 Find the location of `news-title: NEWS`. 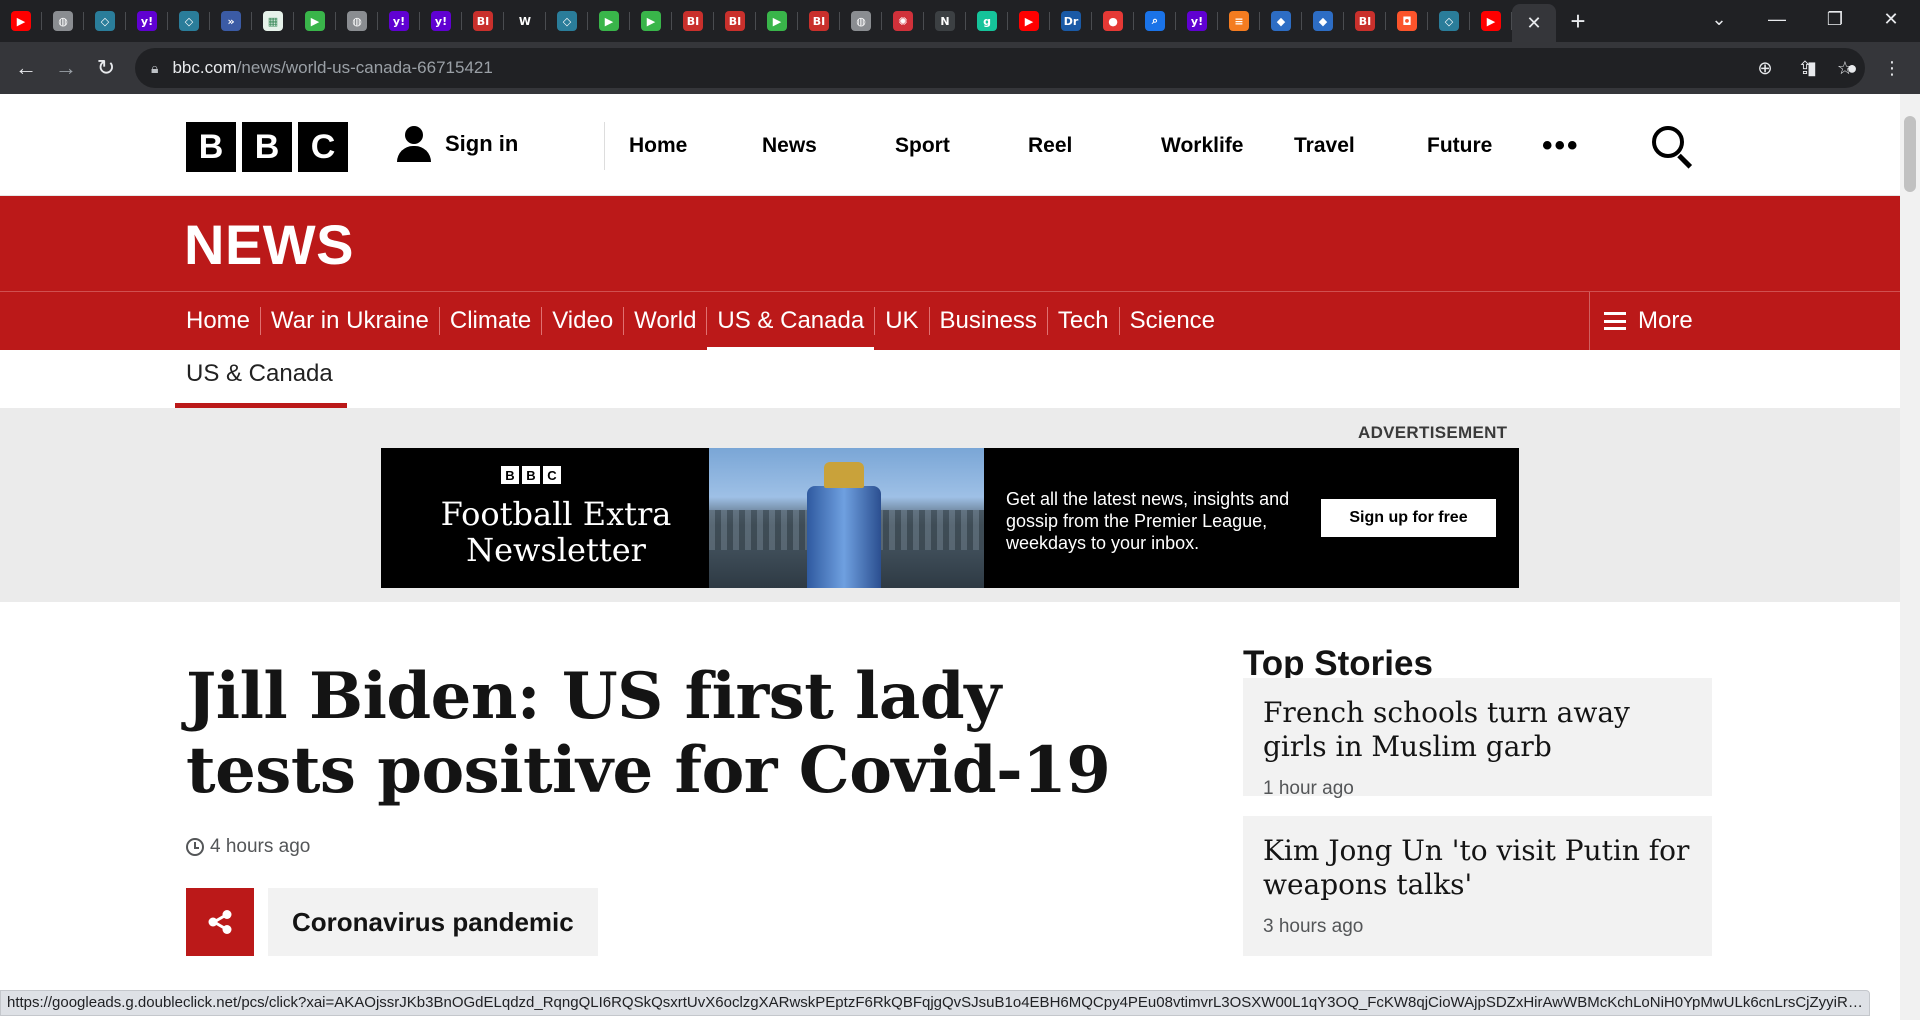

news-title: NEWS is located at coordinates (269, 244).